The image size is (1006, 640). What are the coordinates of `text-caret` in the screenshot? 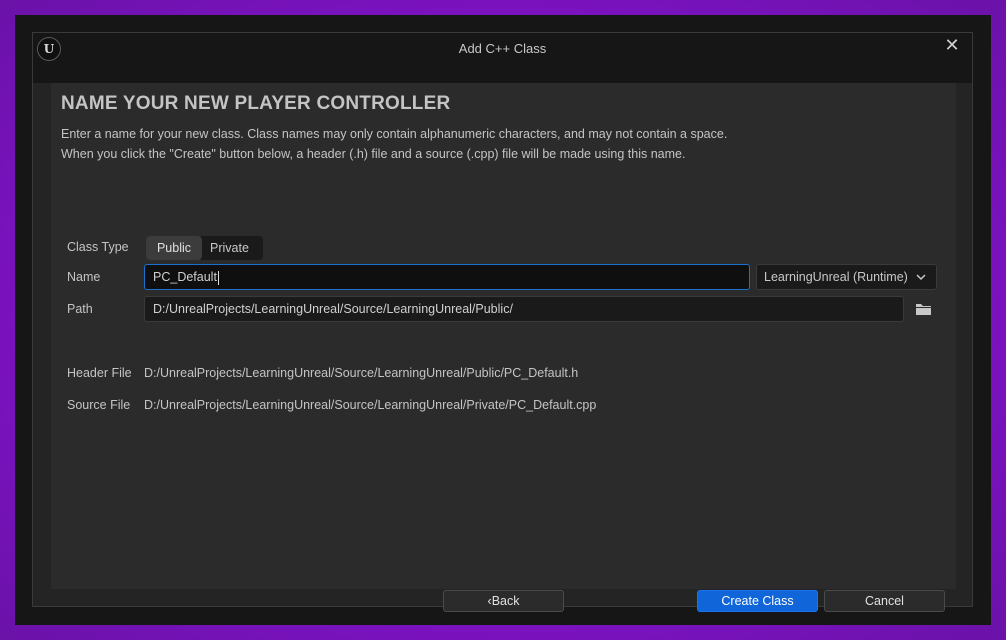 It's located at (218, 277).